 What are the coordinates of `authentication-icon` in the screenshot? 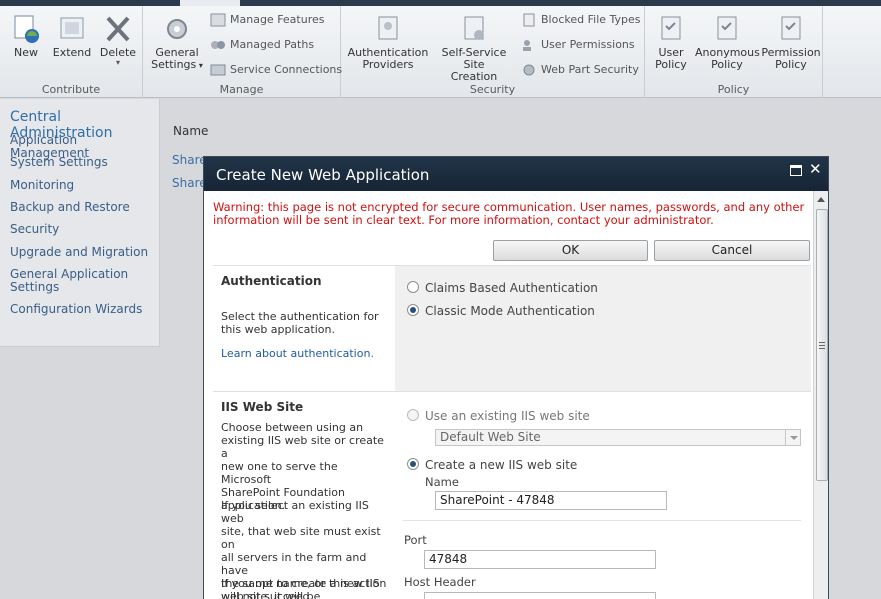 It's located at (388, 28).